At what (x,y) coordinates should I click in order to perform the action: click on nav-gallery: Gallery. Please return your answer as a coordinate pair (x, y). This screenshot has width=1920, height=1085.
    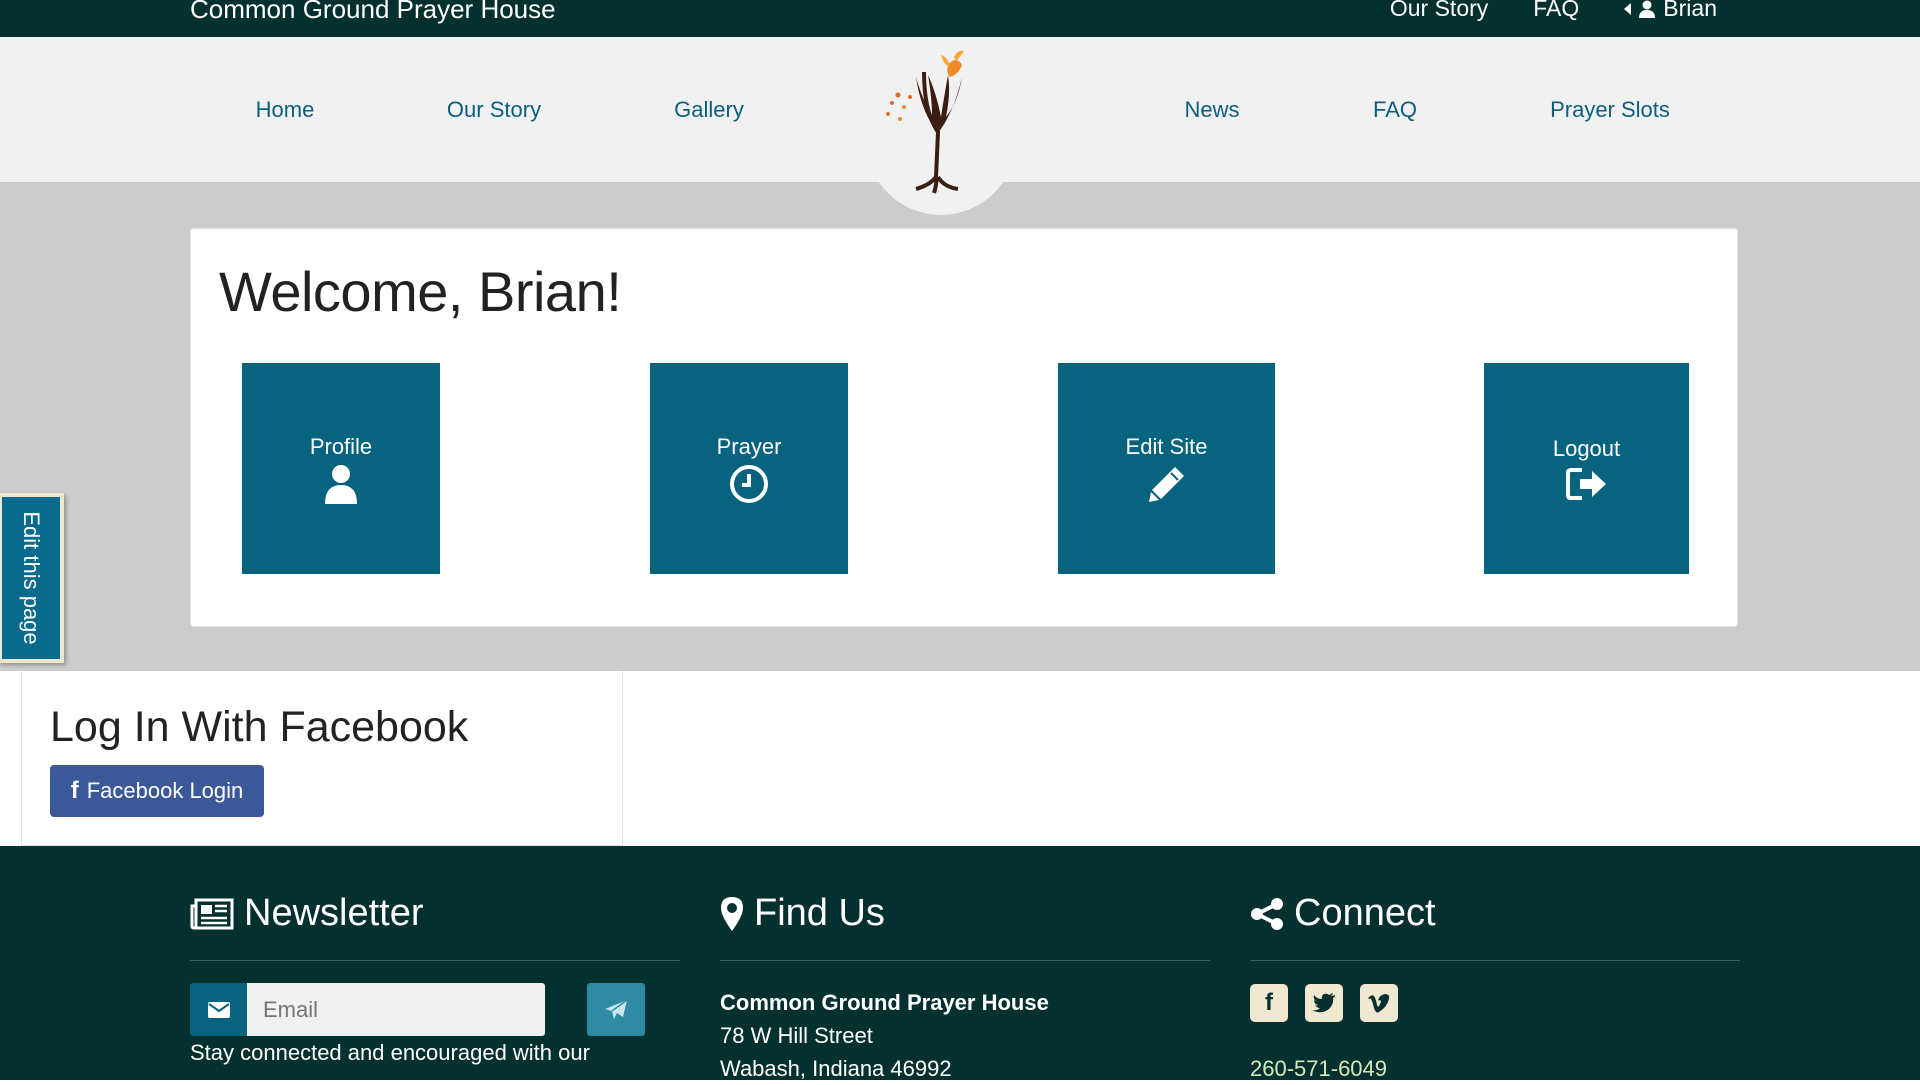
    Looking at the image, I should click on (709, 110).